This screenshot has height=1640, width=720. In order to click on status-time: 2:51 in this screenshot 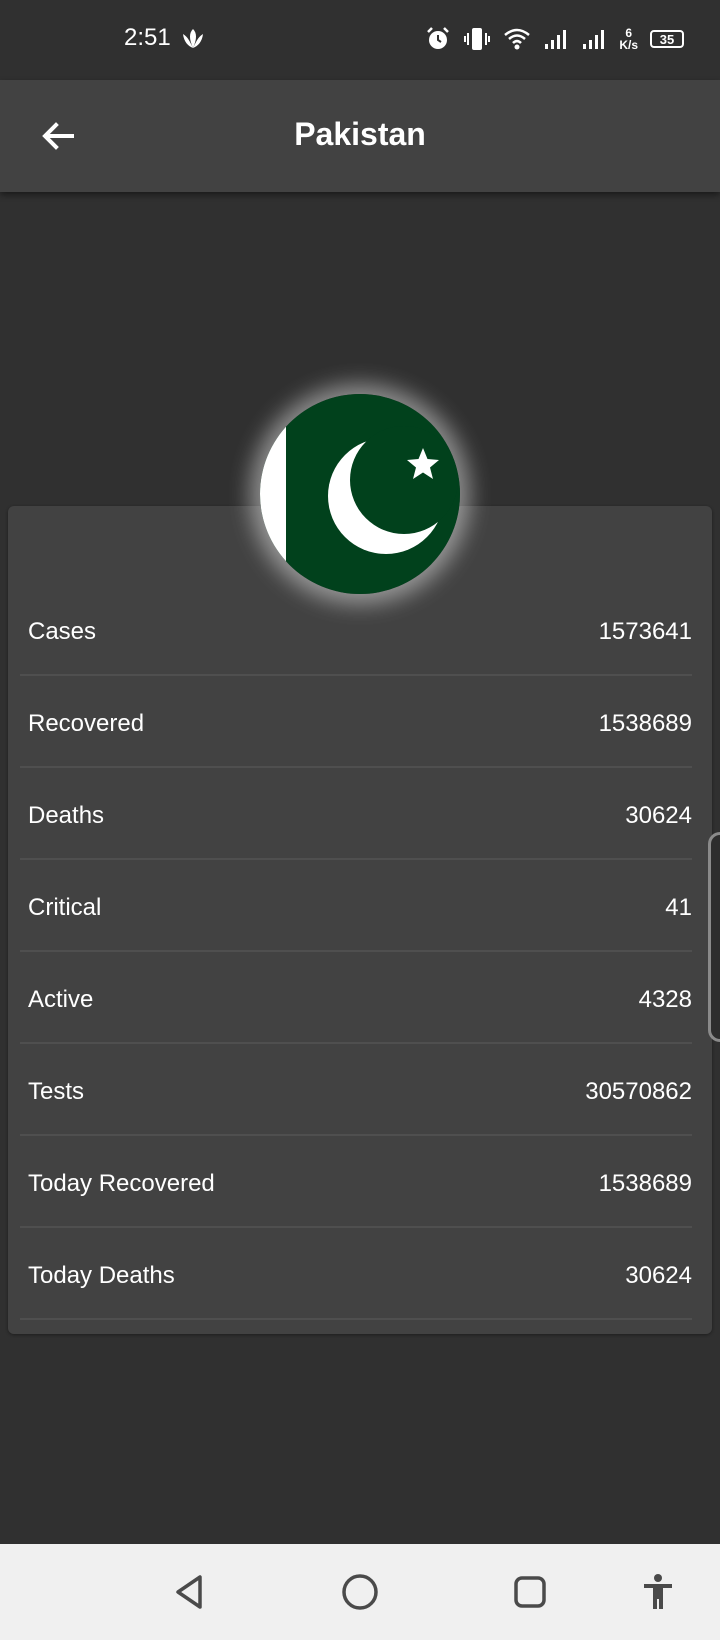, I will do `click(147, 37)`.